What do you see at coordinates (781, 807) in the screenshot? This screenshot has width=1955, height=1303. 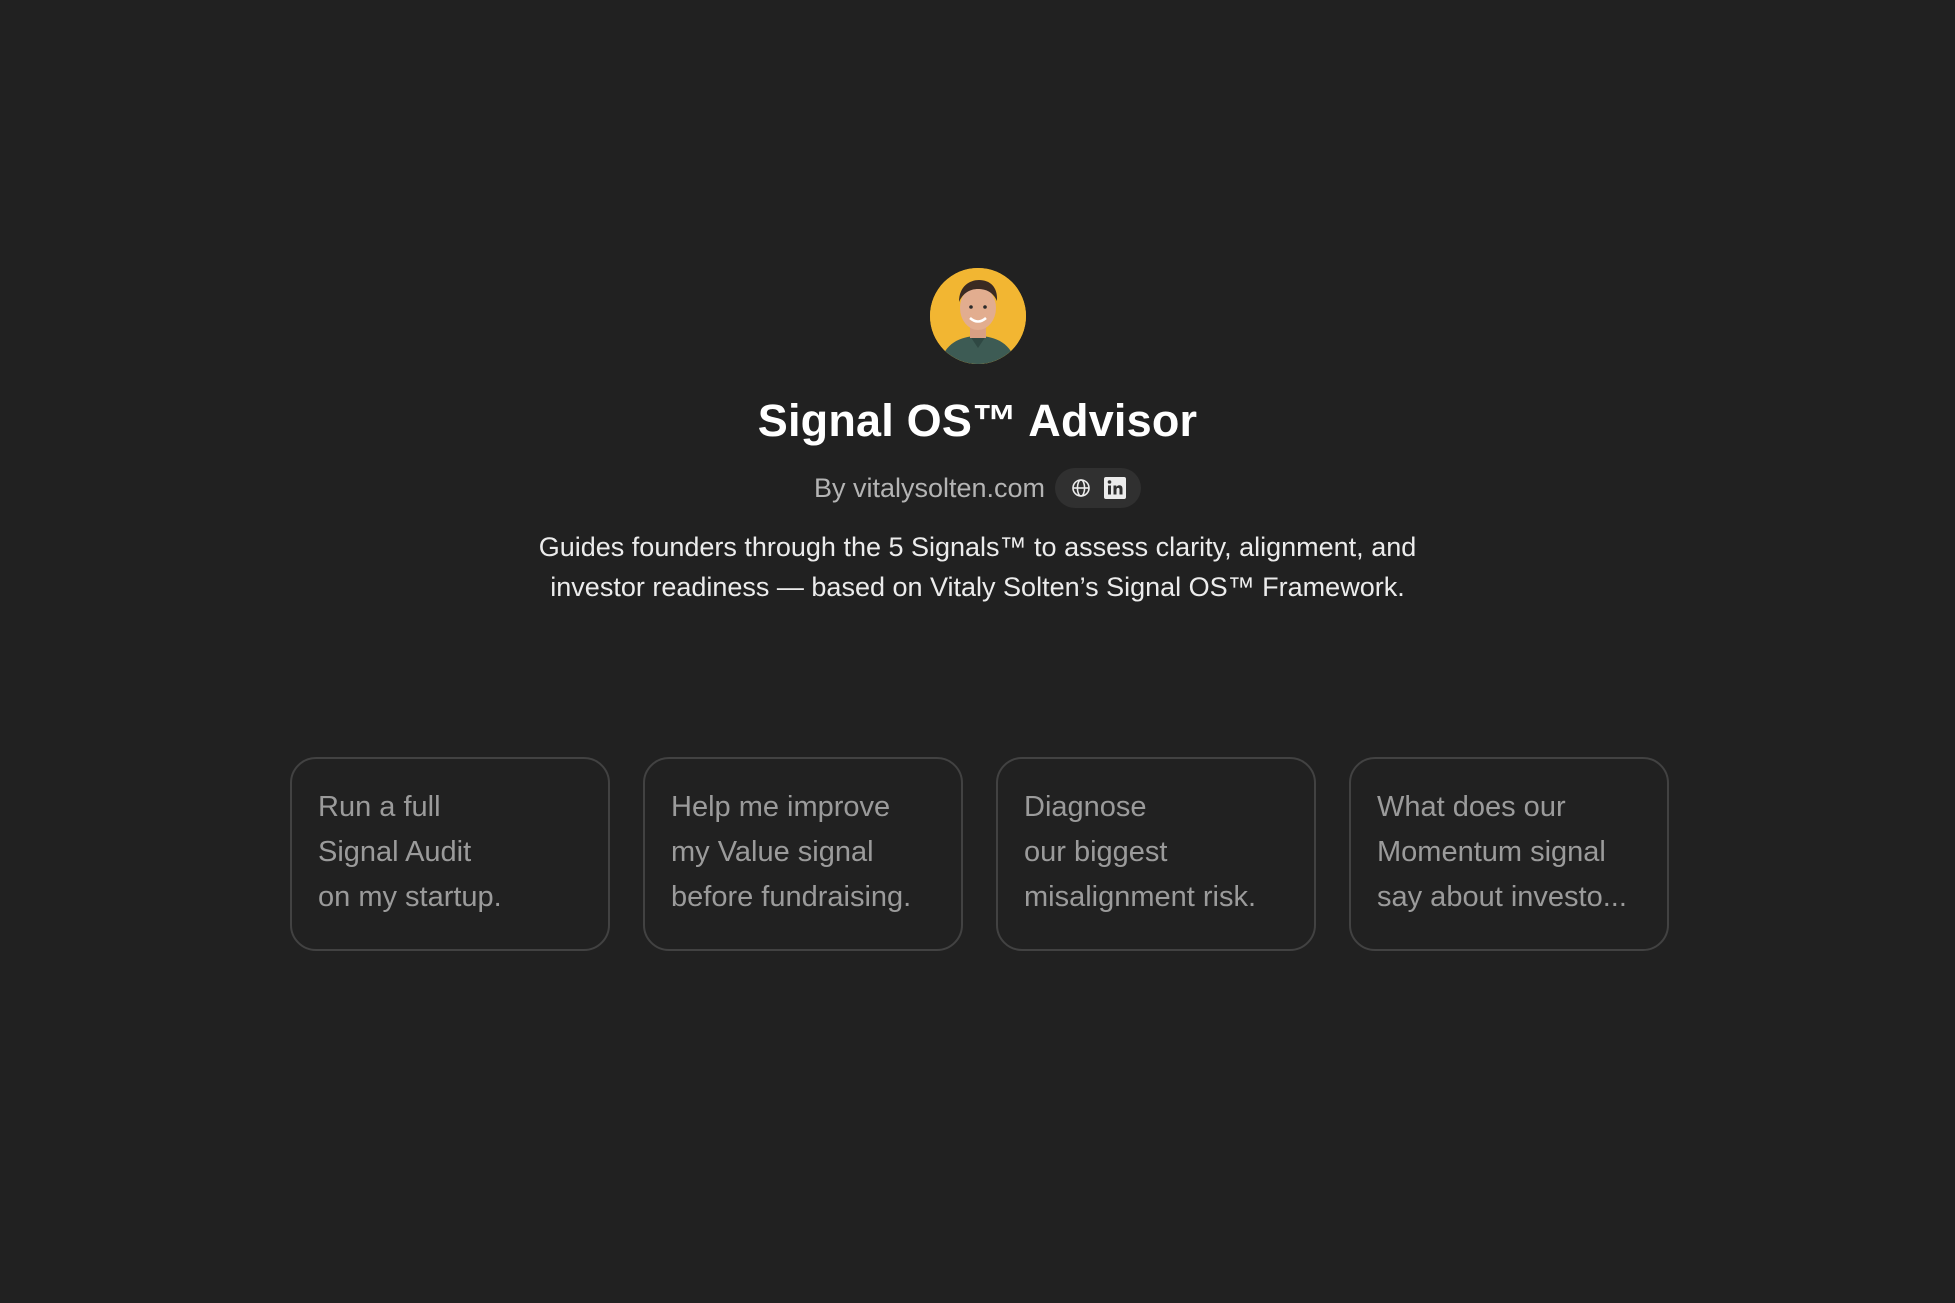 I see `starter-text-line: Help me improve` at bounding box center [781, 807].